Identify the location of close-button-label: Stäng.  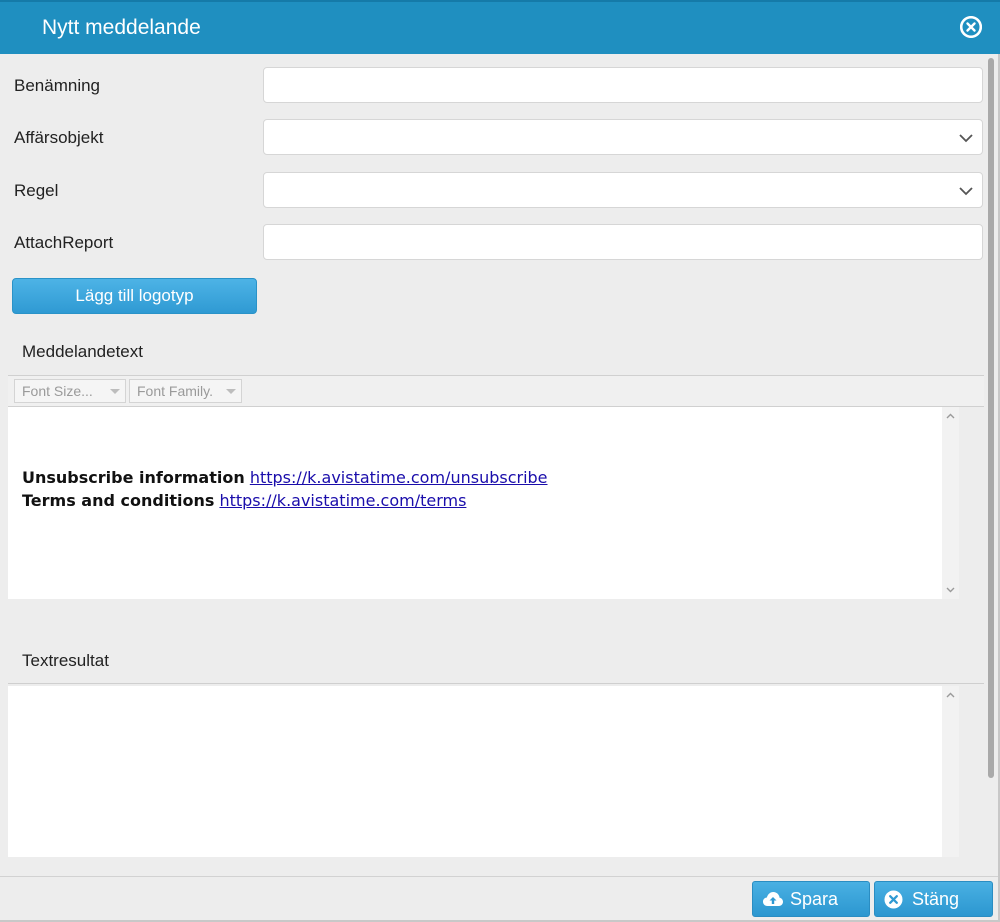
(936, 899).